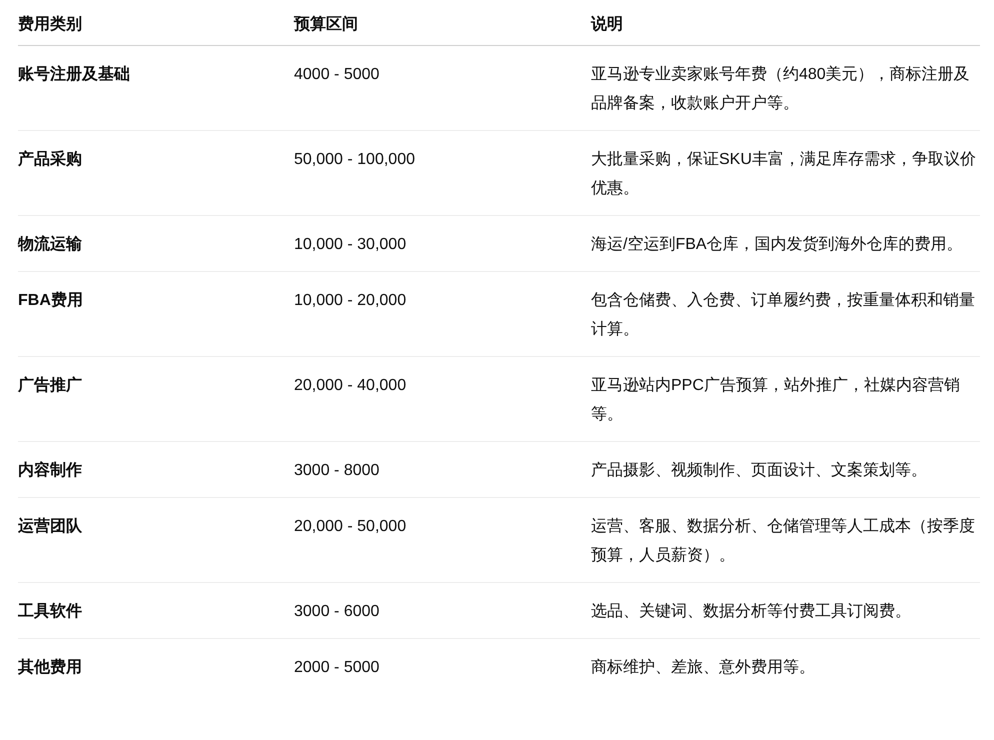  Describe the element at coordinates (156, 173) in the screenshot. I see `table-cell: 产品采购` at that location.